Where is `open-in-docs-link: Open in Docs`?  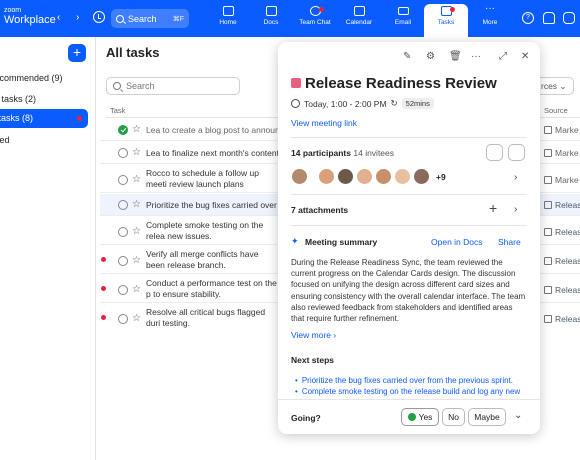
open-in-docs-link: Open in Docs is located at coordinates (457, 242).